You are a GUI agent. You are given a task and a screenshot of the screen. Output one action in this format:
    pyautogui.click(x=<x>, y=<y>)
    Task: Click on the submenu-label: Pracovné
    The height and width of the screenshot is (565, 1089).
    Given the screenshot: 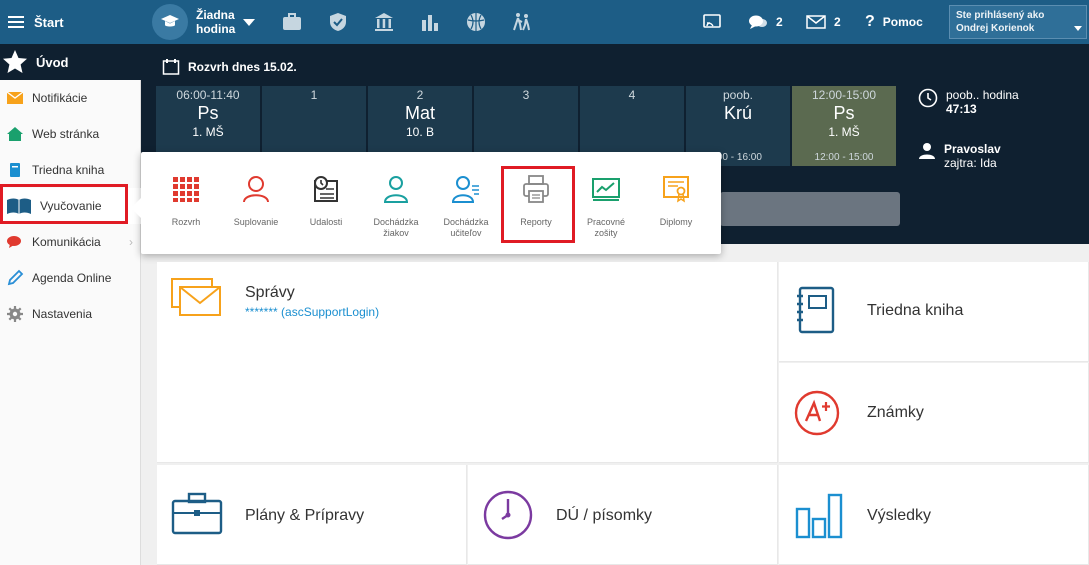 What is the action you would take?
    pyautogui.click(x=606, y=222)
    